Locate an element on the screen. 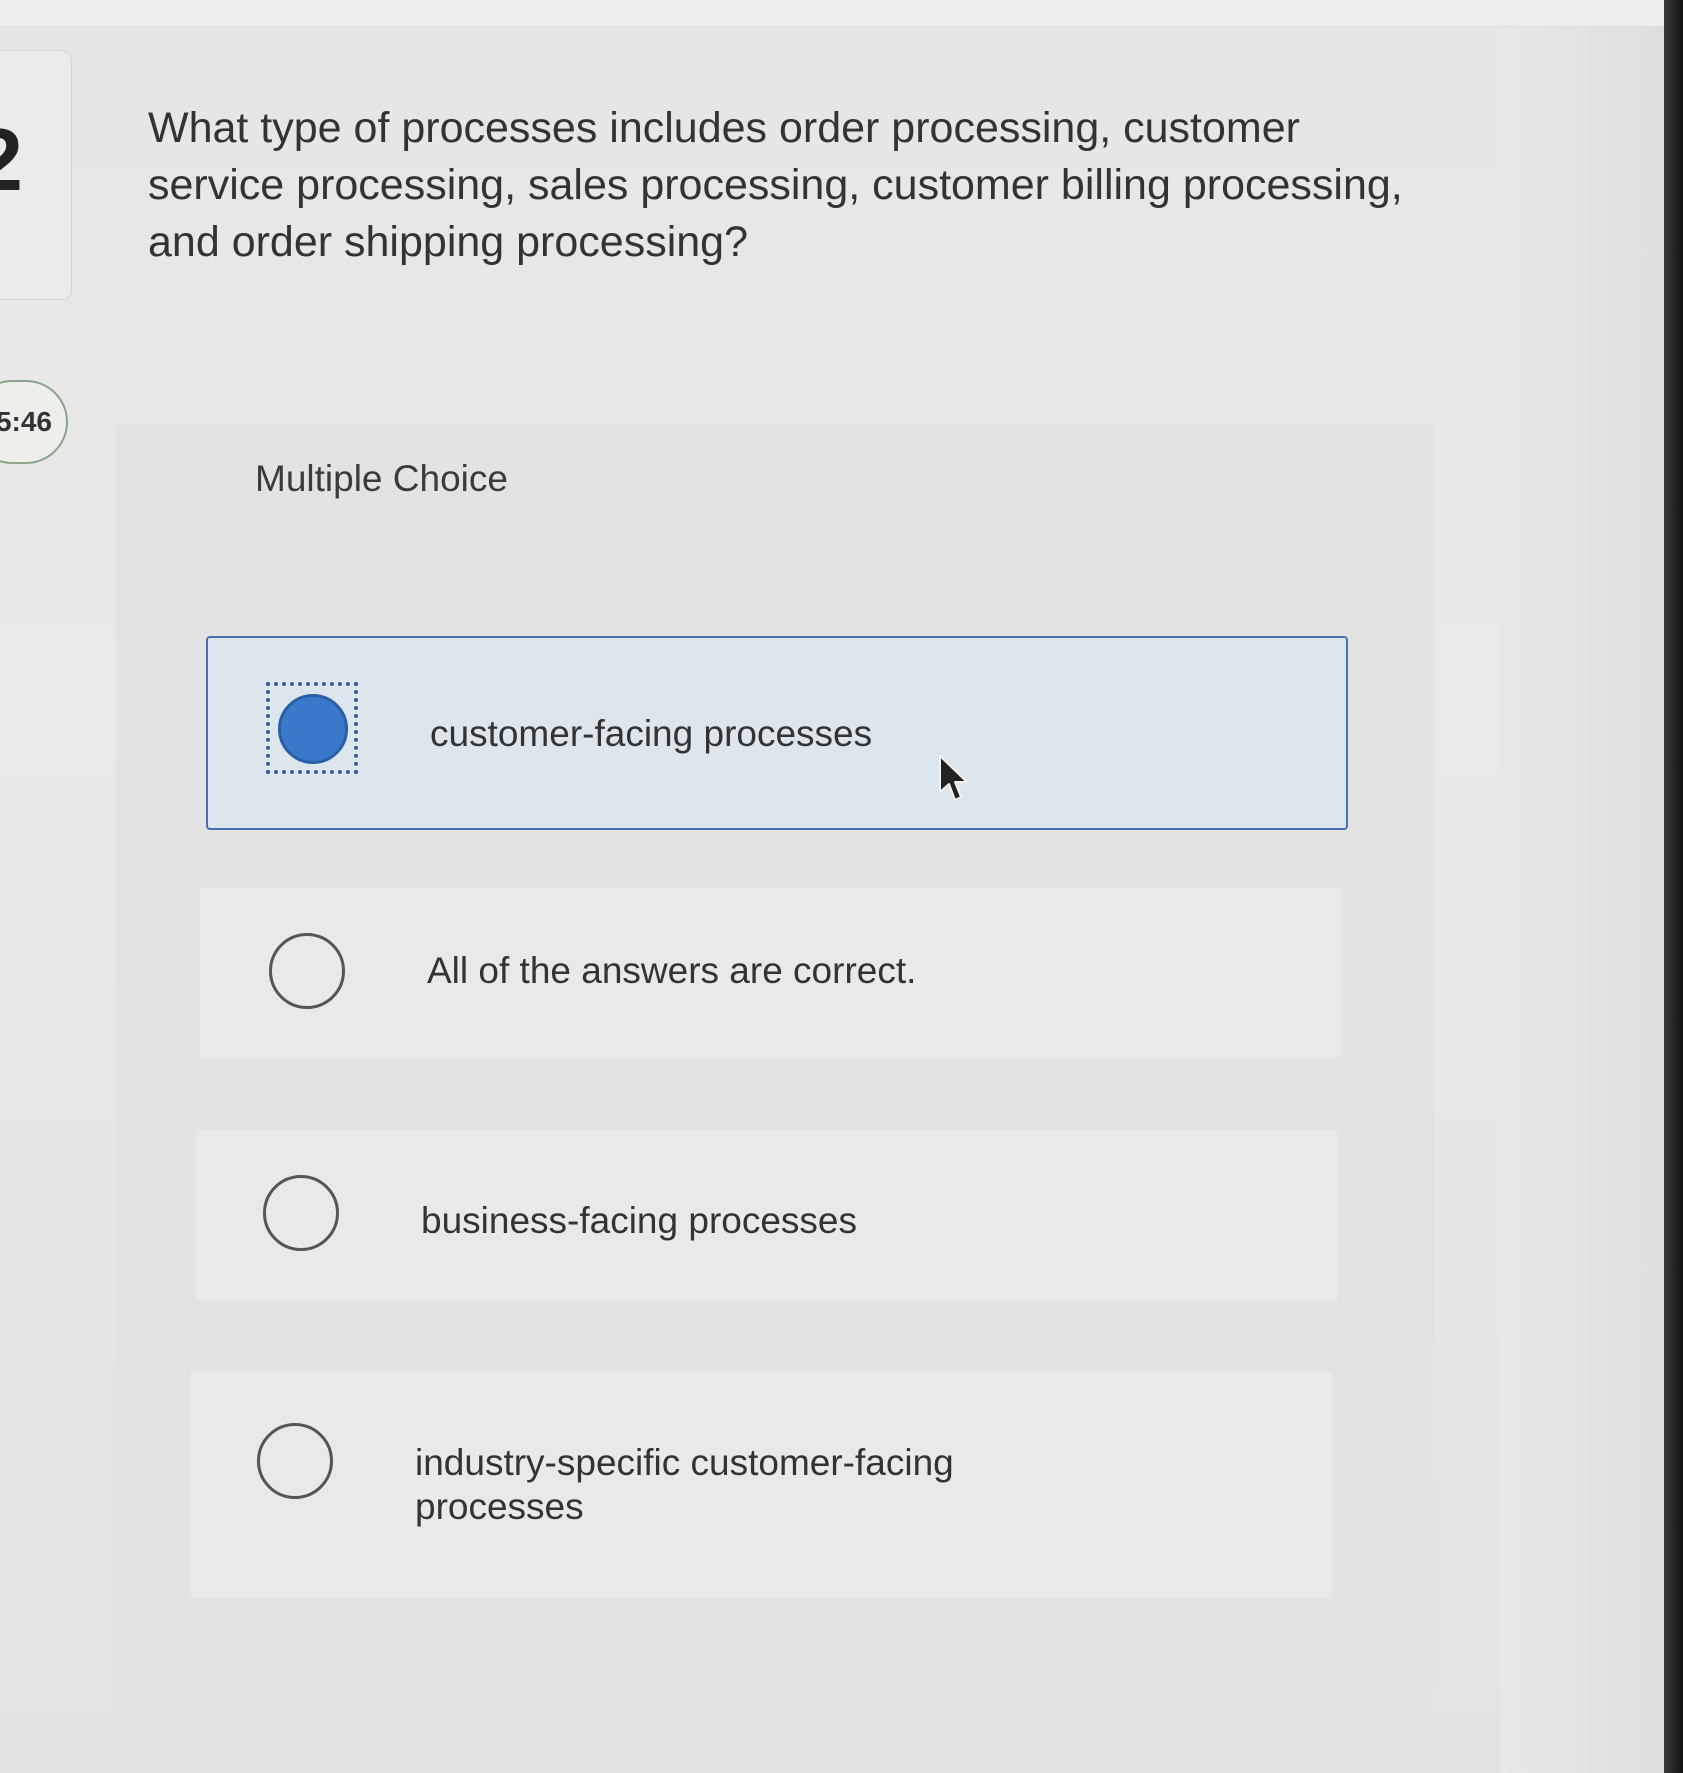  answer-option-label: All of the answers are correct. is located at coordinates (672, 970).